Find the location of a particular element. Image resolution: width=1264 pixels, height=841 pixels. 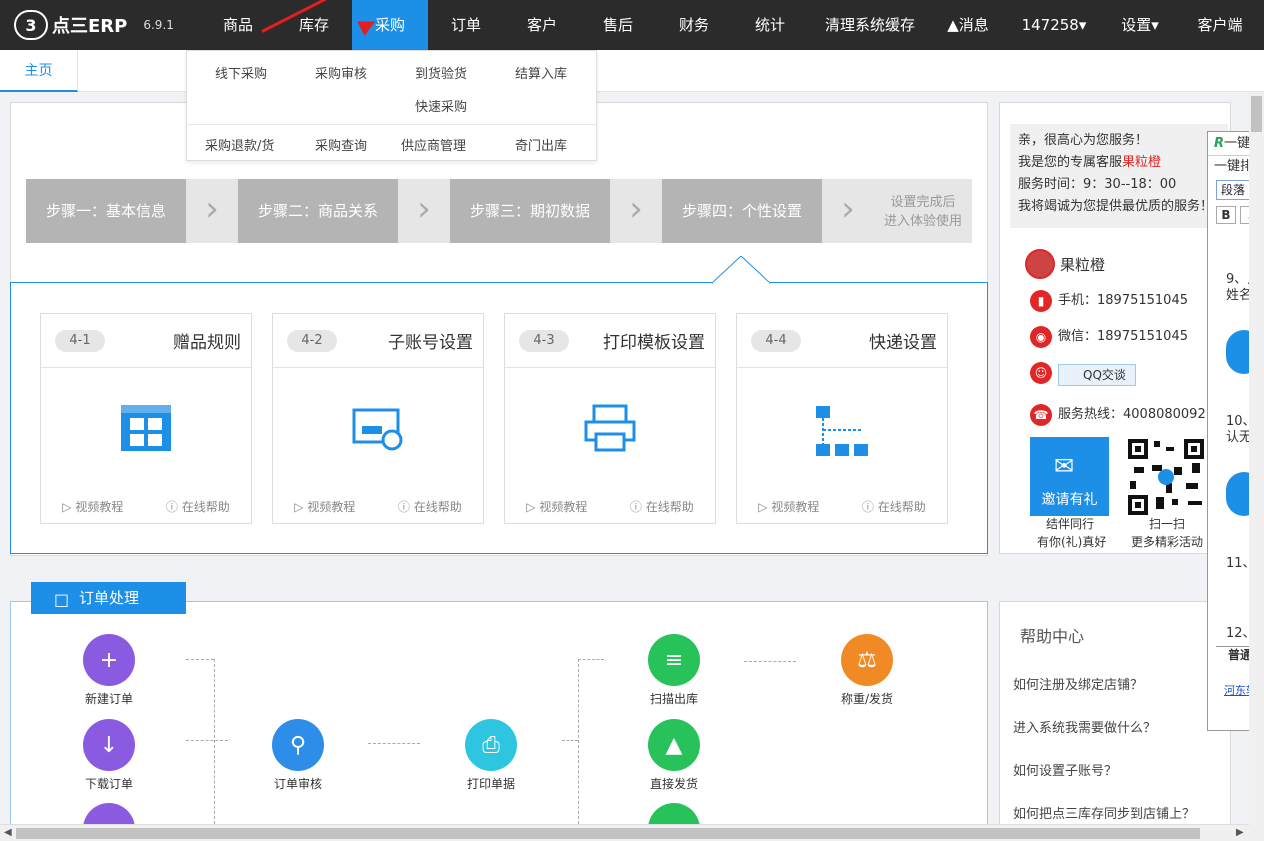

new-order-icon: + is located at coordinates (109, 660).